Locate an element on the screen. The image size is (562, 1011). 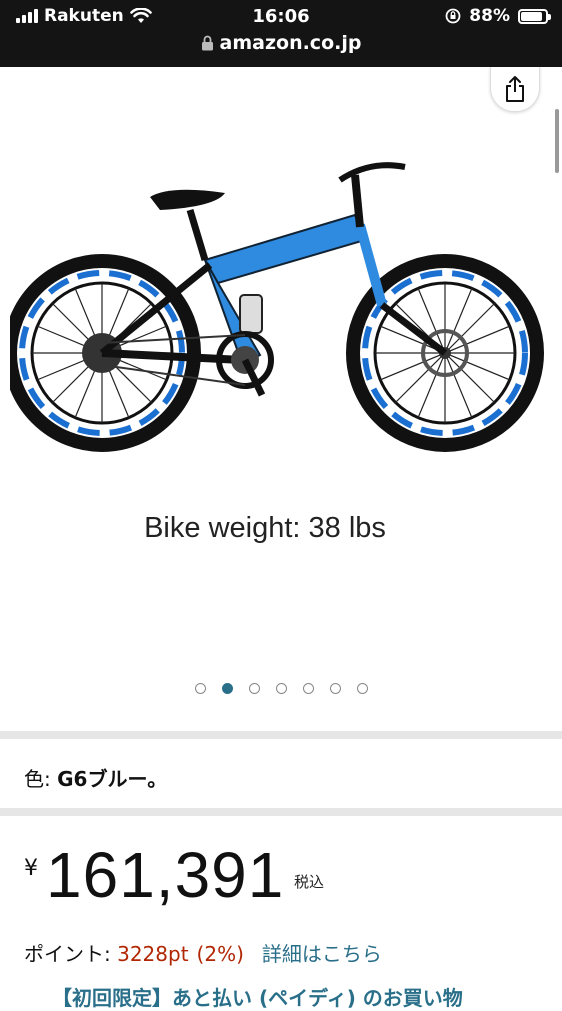
points-label: ポイント: is located at coordinates (71, 954).